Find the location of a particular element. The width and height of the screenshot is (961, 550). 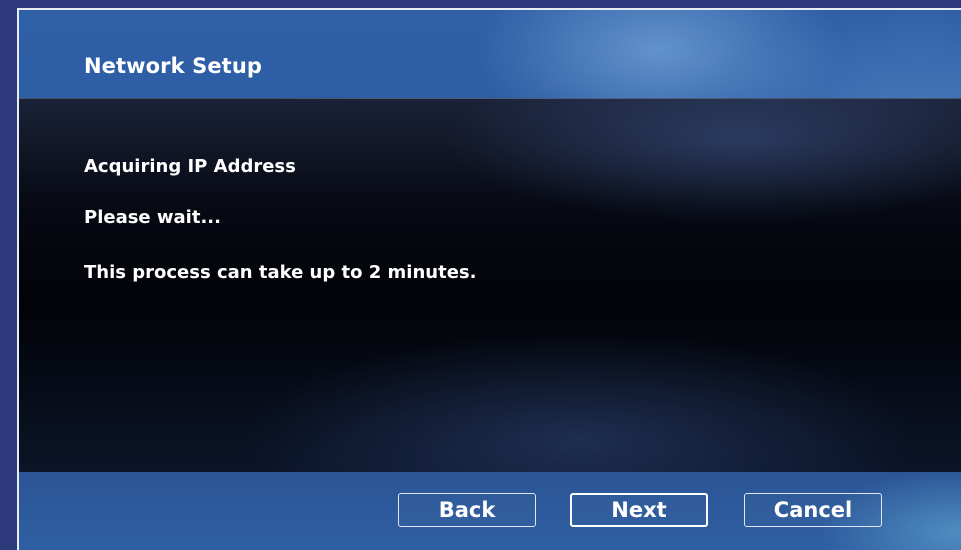

dialog-title: Network Setup is located at coordinates (173, 66).